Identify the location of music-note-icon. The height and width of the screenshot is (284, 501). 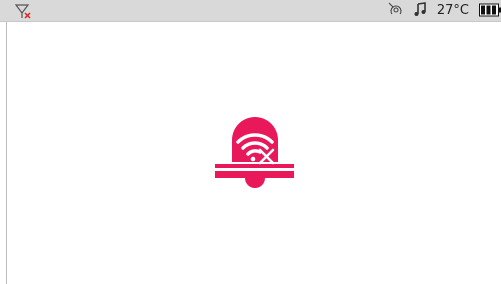
(420, 11).